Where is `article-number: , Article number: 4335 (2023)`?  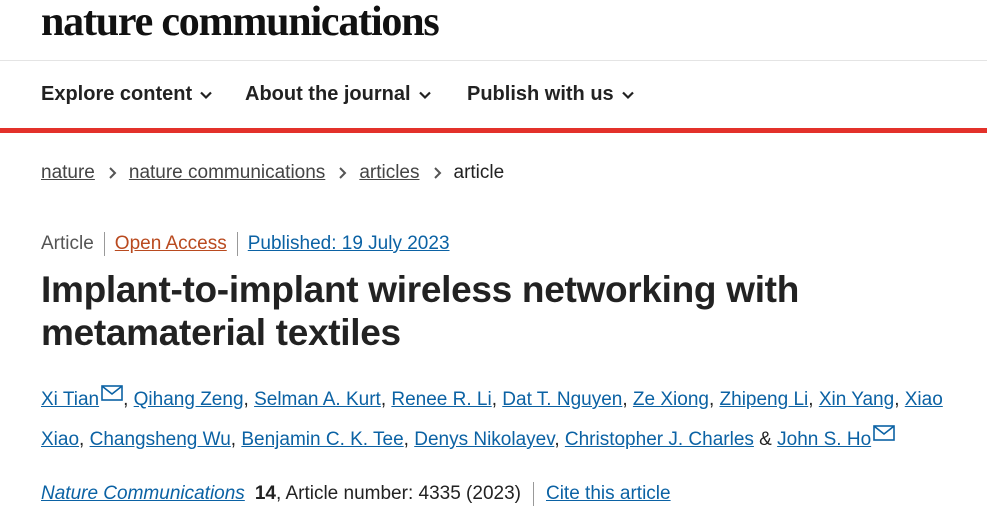 article-number: , Article number: 4335 (2023) is located at coordinates (398, 493).